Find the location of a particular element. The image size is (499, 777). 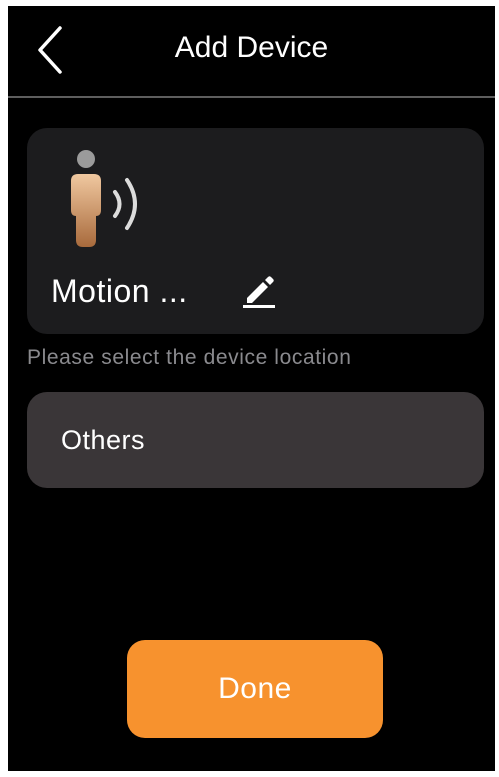

location-select: Others is located at coordinates (255, 440).